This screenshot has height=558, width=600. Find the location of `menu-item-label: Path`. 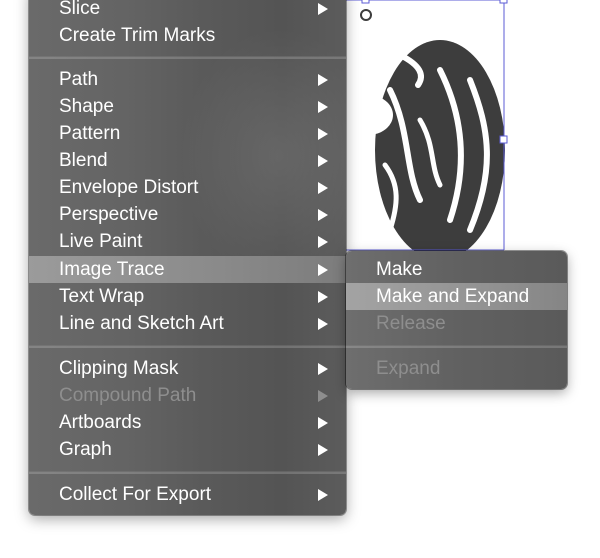

menu-item-label: Path is located at coordinates (79, 79).